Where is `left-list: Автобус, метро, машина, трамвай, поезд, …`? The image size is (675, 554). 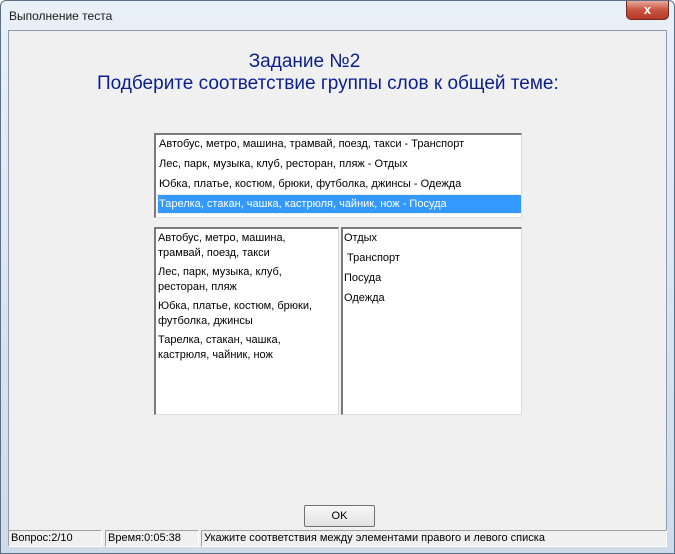
left-list: Автобус, метро, машина, трамвай, поезд, … is located at coordinates (246, 321).